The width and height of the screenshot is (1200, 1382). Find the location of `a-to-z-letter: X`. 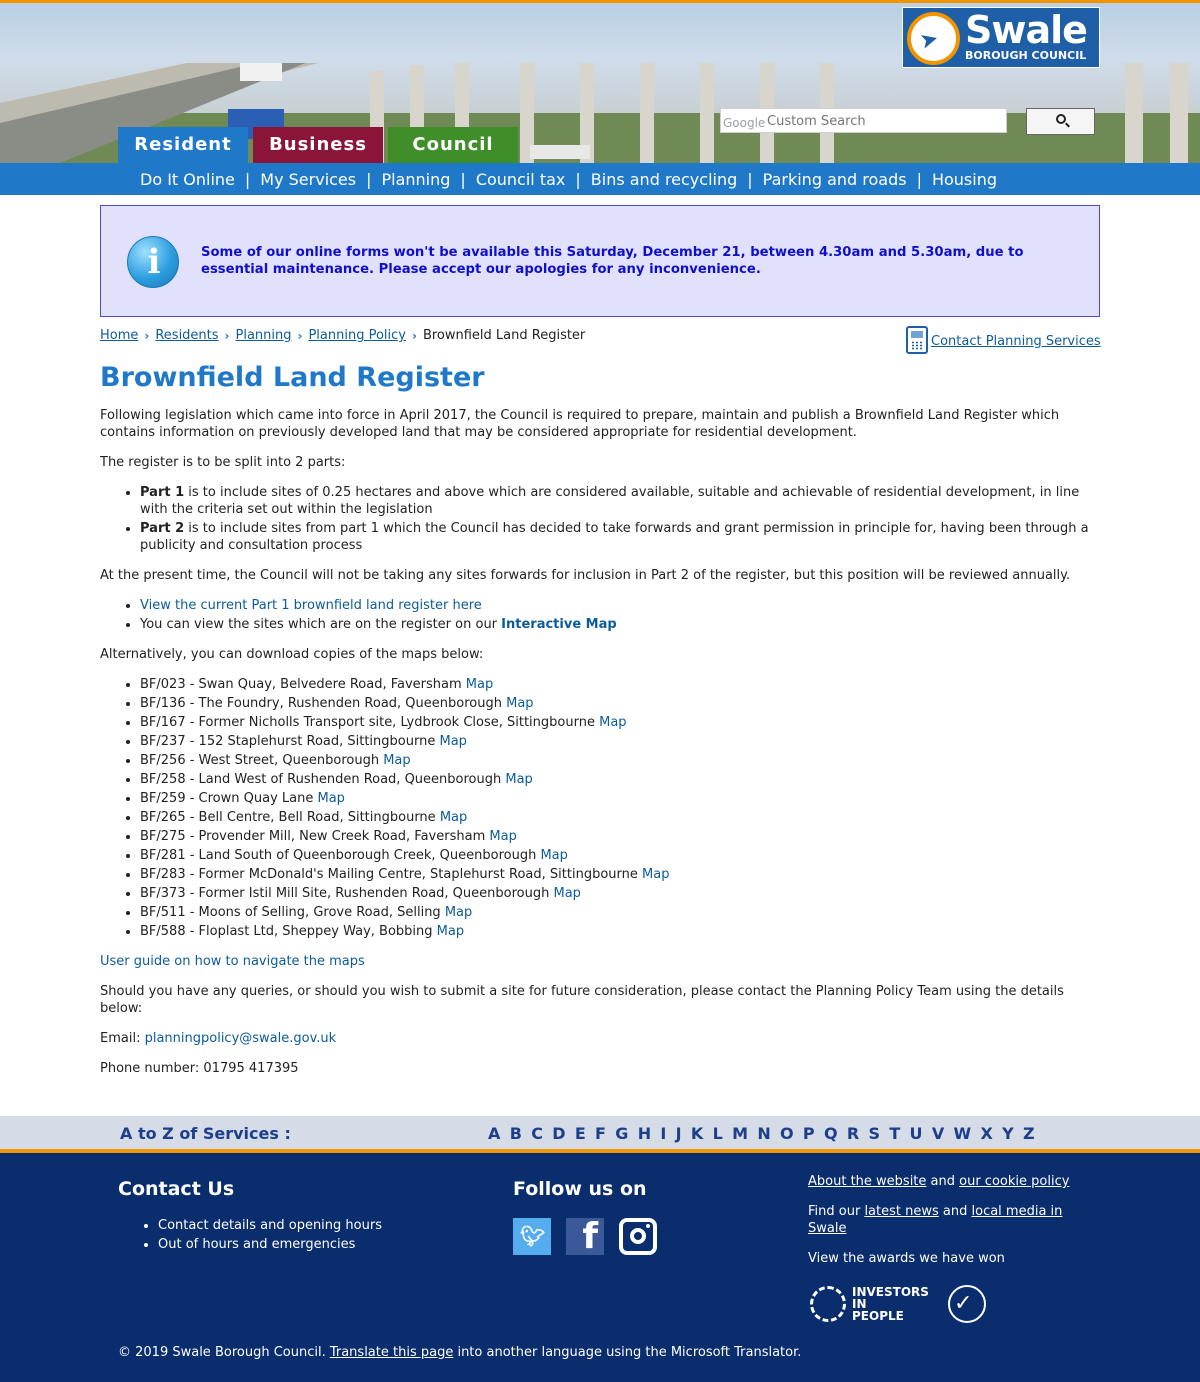

a-to-z-letter: X is located at coordinates (986, 1133).